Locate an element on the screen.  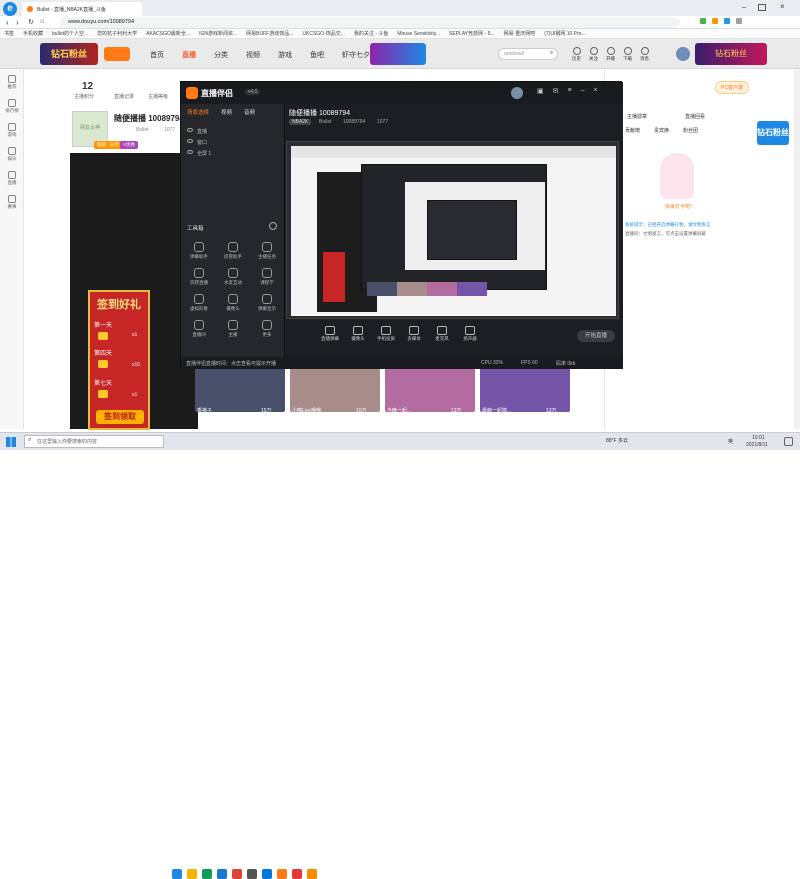
sidebar-item: 推荐 is located at coordinates (12, 82).